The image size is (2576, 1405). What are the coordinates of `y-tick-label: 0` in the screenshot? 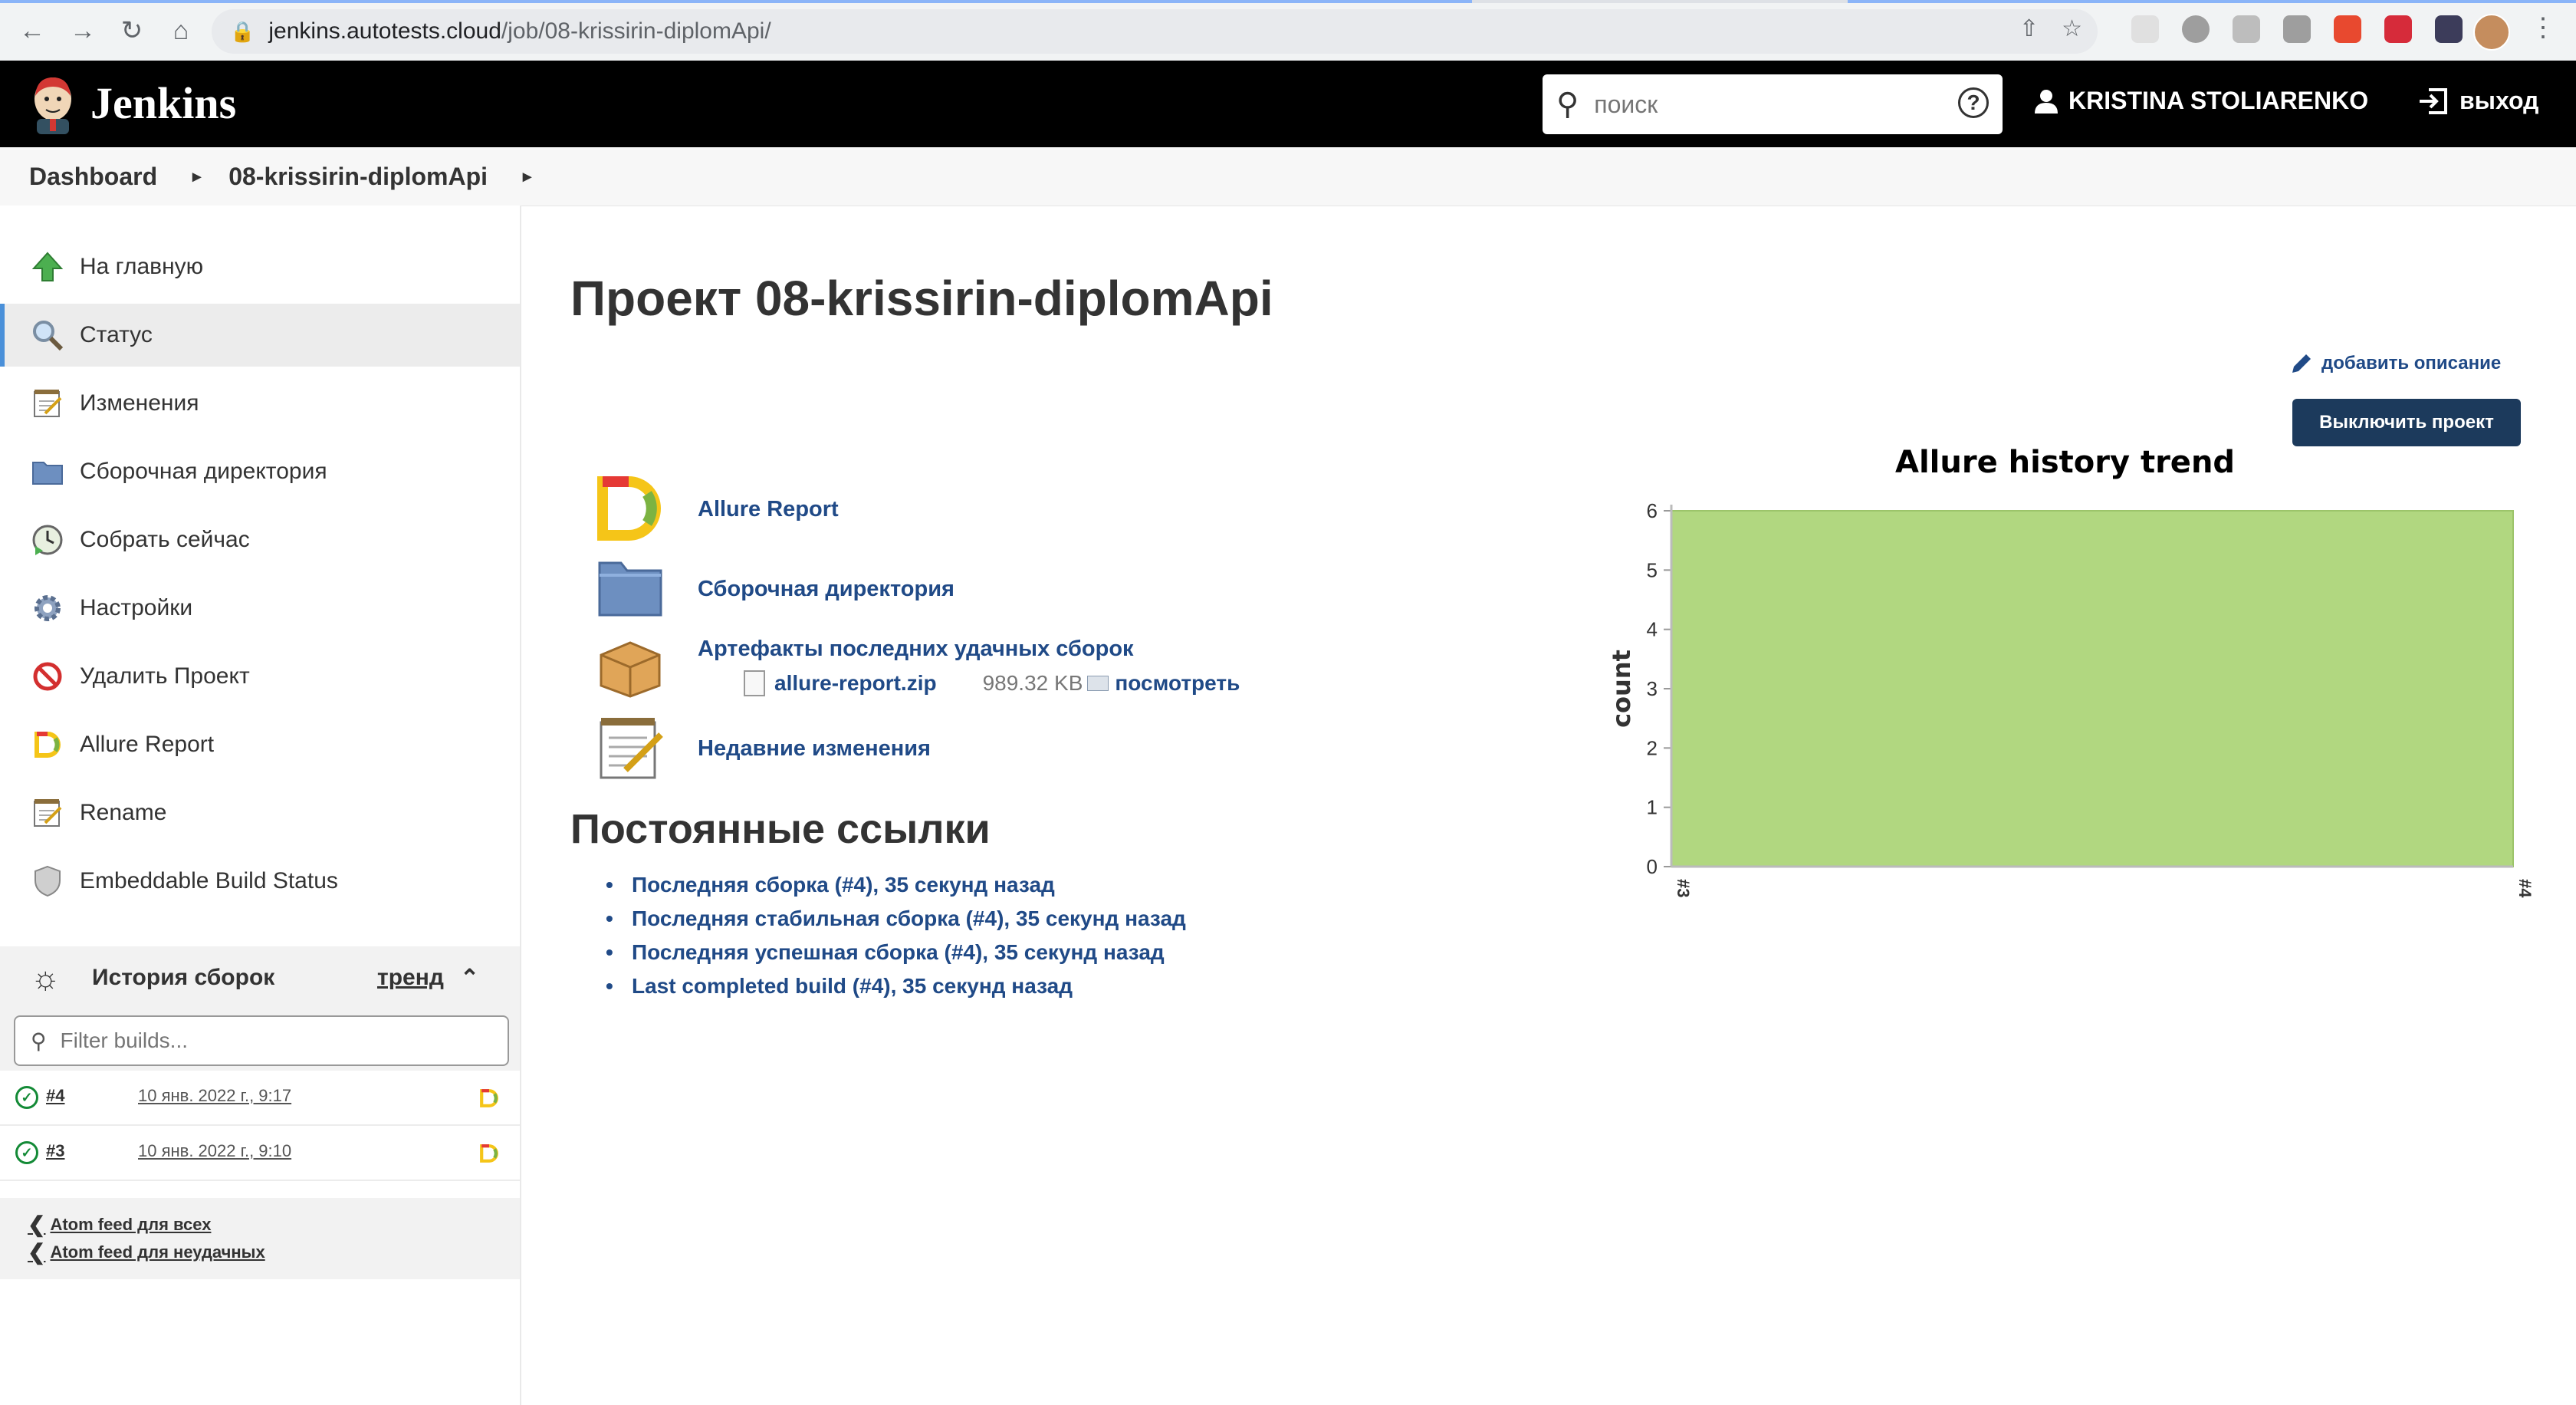 It's located at (1652, 867).